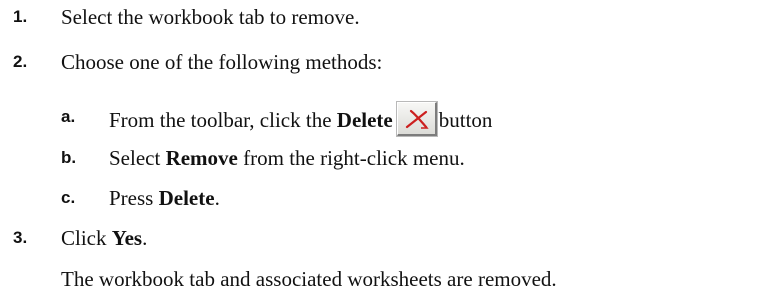 The width and height of the screenshot is (760, 305). I want to click on substep-text-post: ., so click(217, 198).